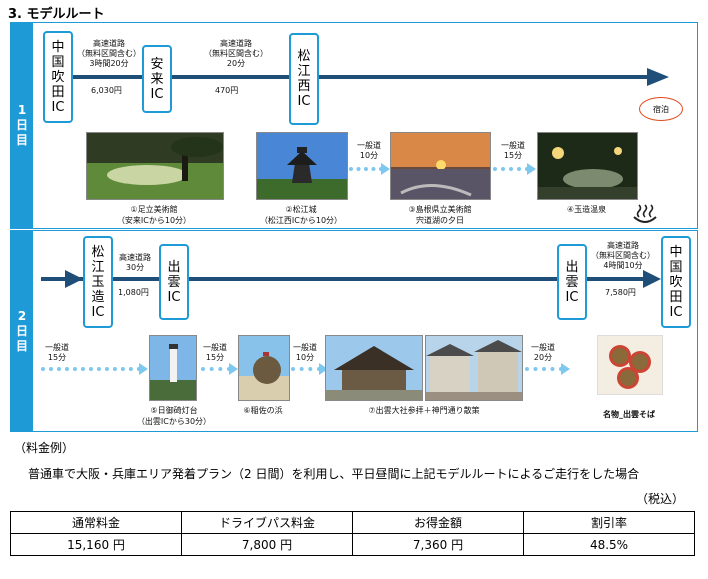  What do you see at coordinates (543, 352) in the screenshot?
I see `day2-leg3-label: 一般道 20分` at bounding box center [543, 352].